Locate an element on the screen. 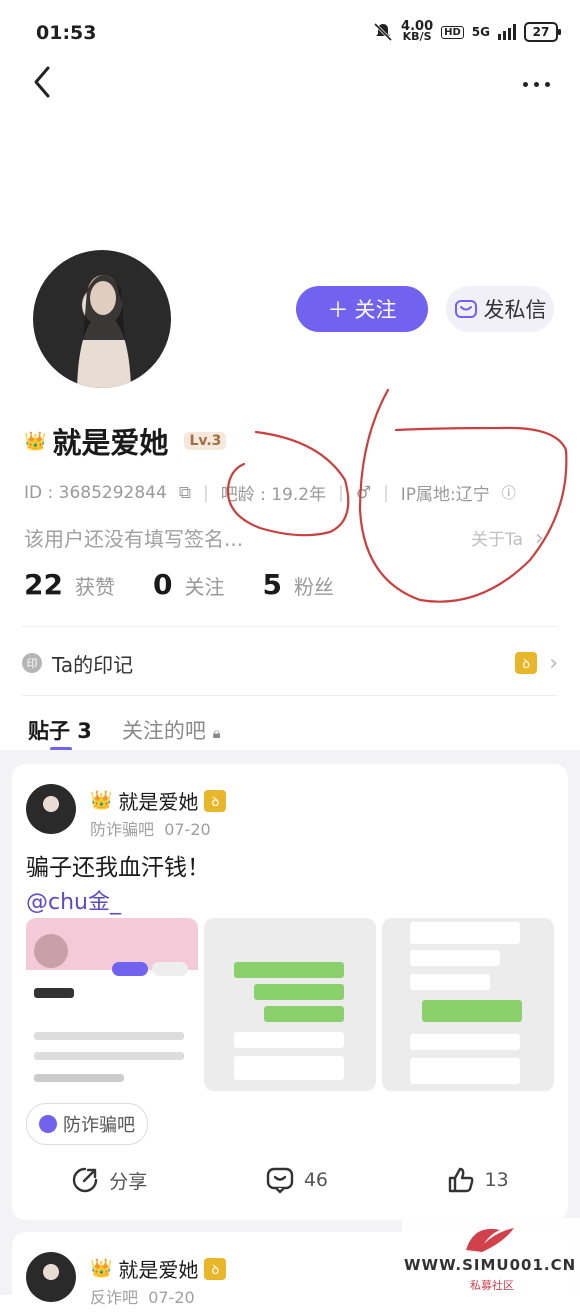 Image resolution: width=580 pixels, height=1312 pixels. planet-icon is located at coordinates (48, 1124).